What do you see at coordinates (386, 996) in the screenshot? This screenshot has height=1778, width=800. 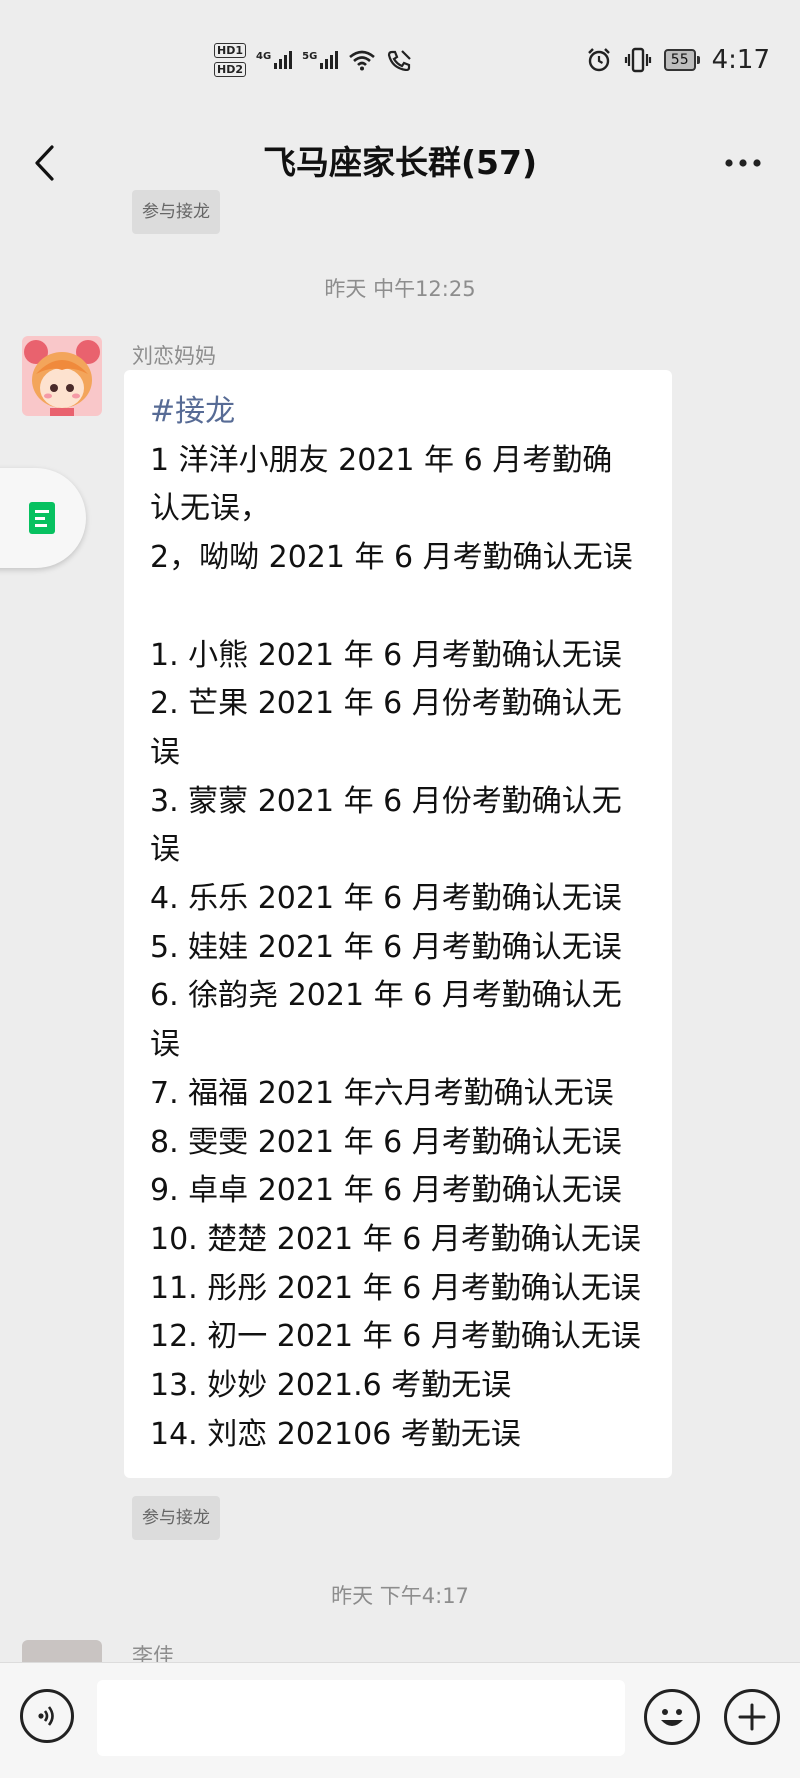 I see `message-line: 6. 徐韵尧 2021 年 6 月考勤确认无` at bounding box center [386, 996].